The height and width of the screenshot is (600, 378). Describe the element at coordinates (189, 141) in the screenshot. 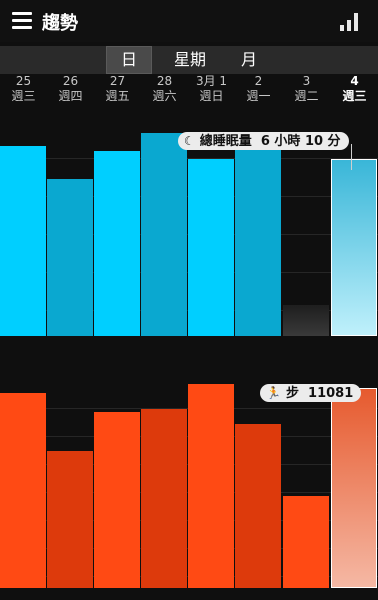

I see `moon-icon: ☾` at that location.